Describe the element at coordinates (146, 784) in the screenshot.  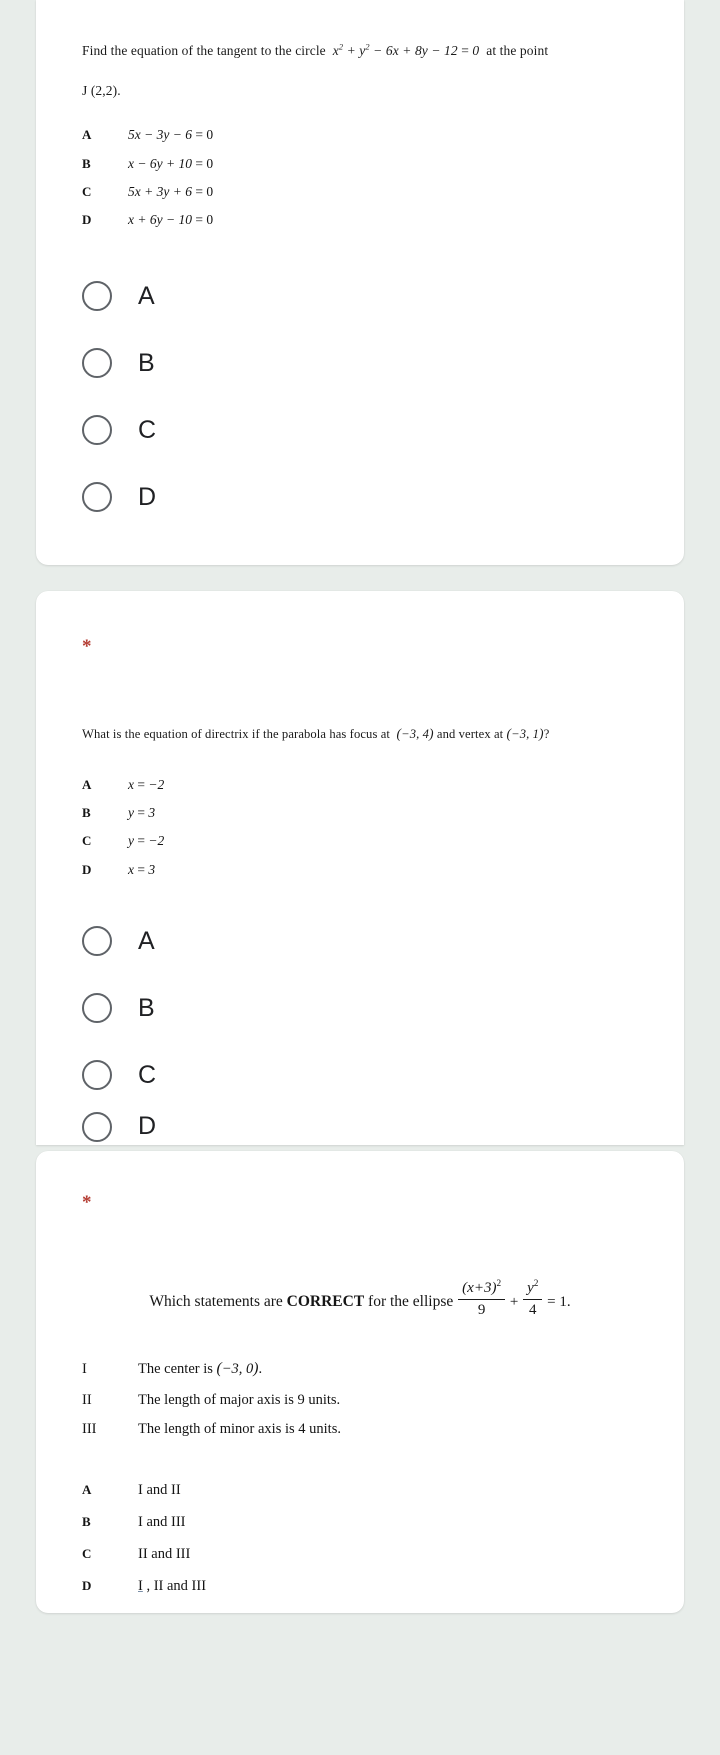
I see `option-text: x = −2` at that location.